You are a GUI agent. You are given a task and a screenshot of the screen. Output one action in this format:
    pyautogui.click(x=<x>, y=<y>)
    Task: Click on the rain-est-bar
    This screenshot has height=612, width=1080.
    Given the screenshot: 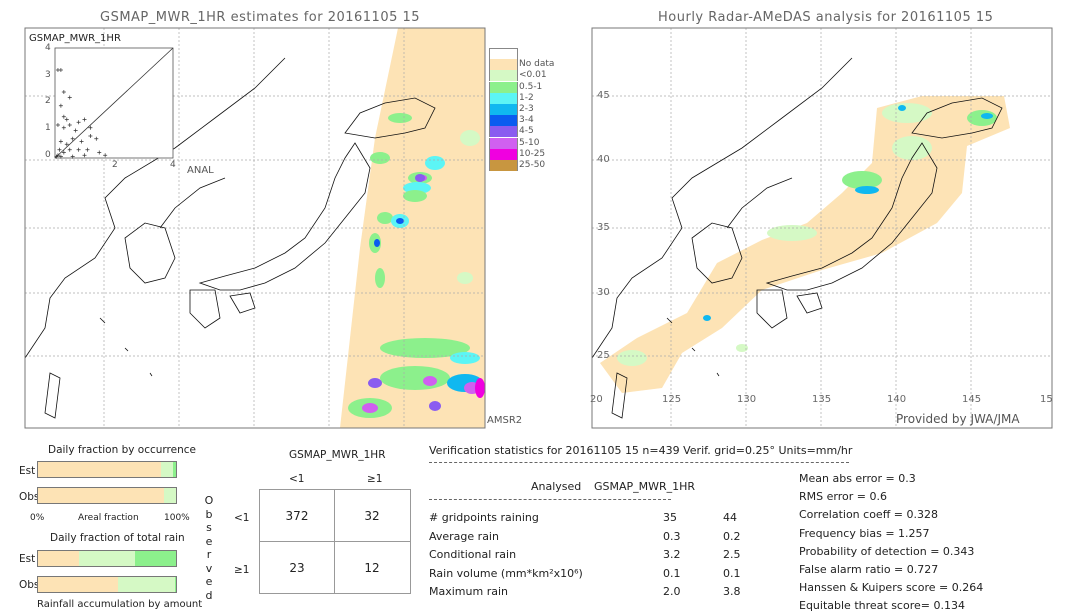 What is the action you would take?
    pyautogui.click(x=107, y=558)
    